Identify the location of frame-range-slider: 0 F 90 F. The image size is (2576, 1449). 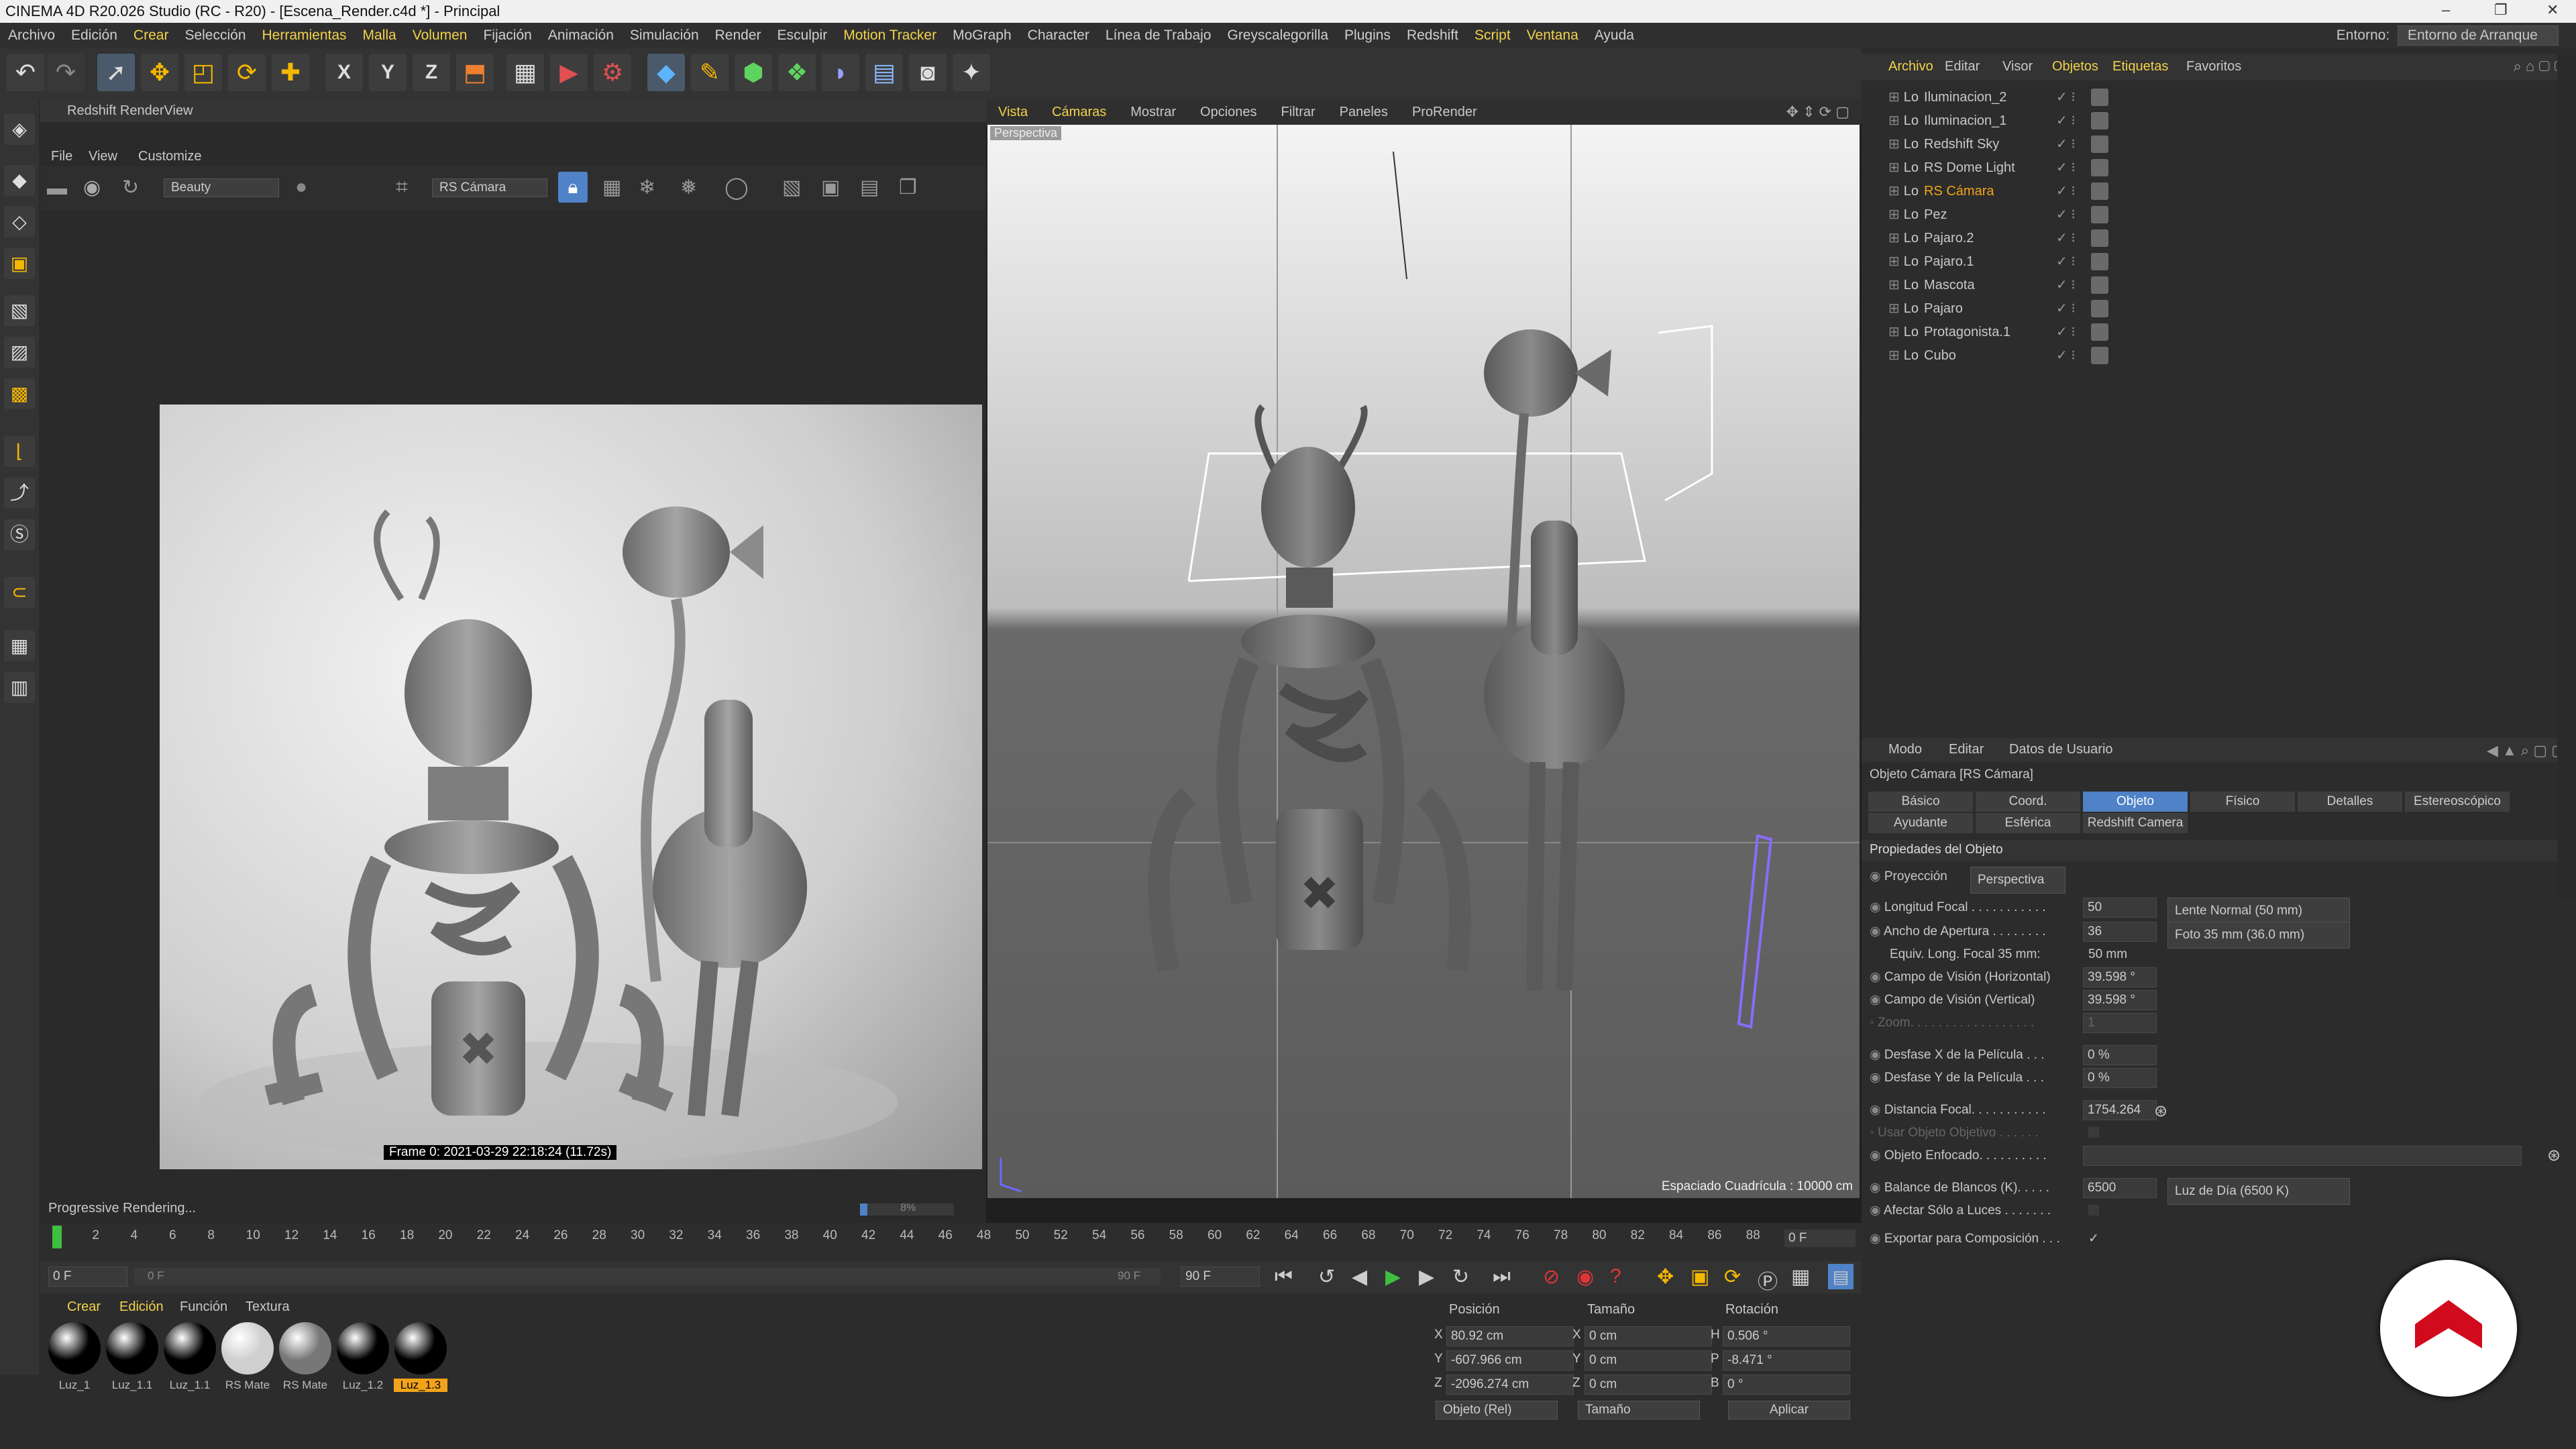
(647, 1276).